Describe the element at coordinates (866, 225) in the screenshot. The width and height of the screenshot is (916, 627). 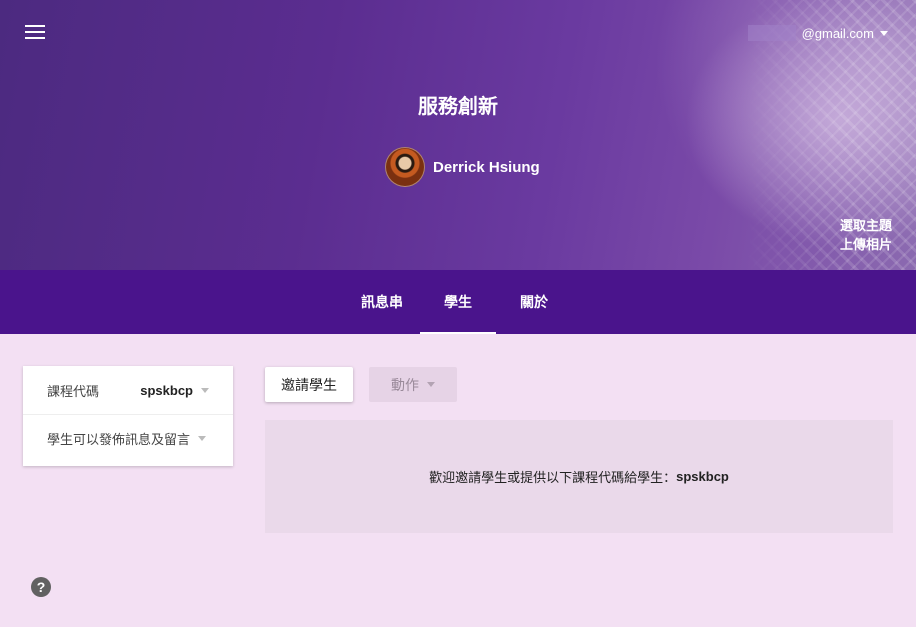
I see `choose-theme-link: 選取主題` at that location.